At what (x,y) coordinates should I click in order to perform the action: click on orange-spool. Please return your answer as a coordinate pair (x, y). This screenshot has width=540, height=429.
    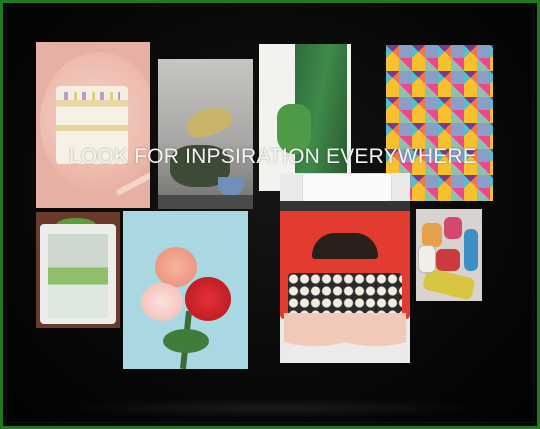
    Looking at the image, I should click on (432, 235).